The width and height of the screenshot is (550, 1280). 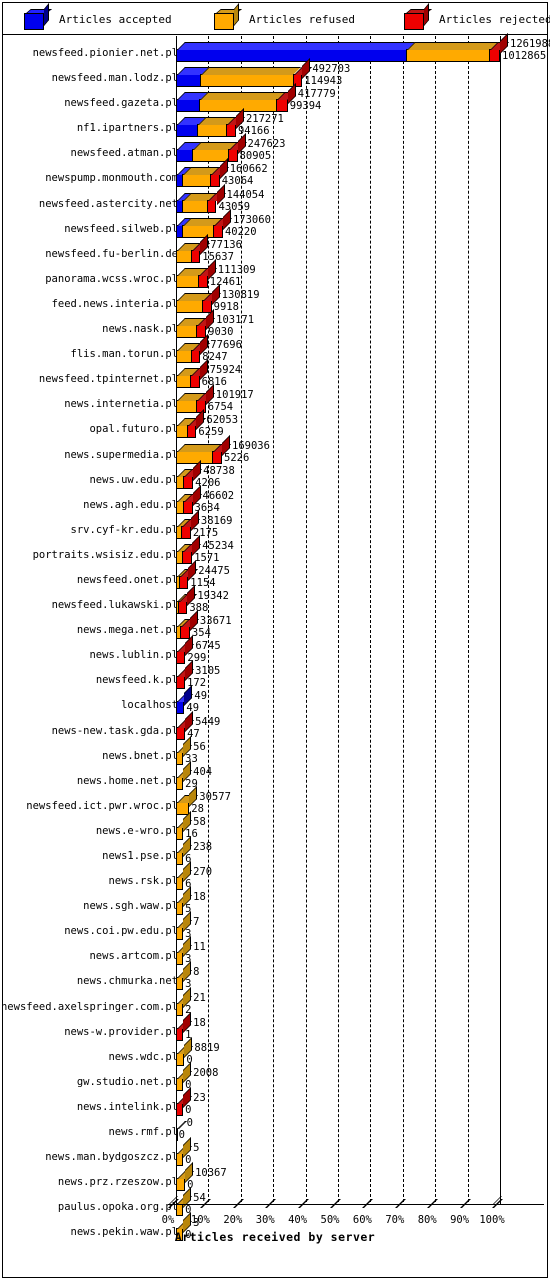 What do you see at coordinates (121, 454) in the screenshot?
I see `server-label: news.supermedia.pl` at bounding box center [121, 454].